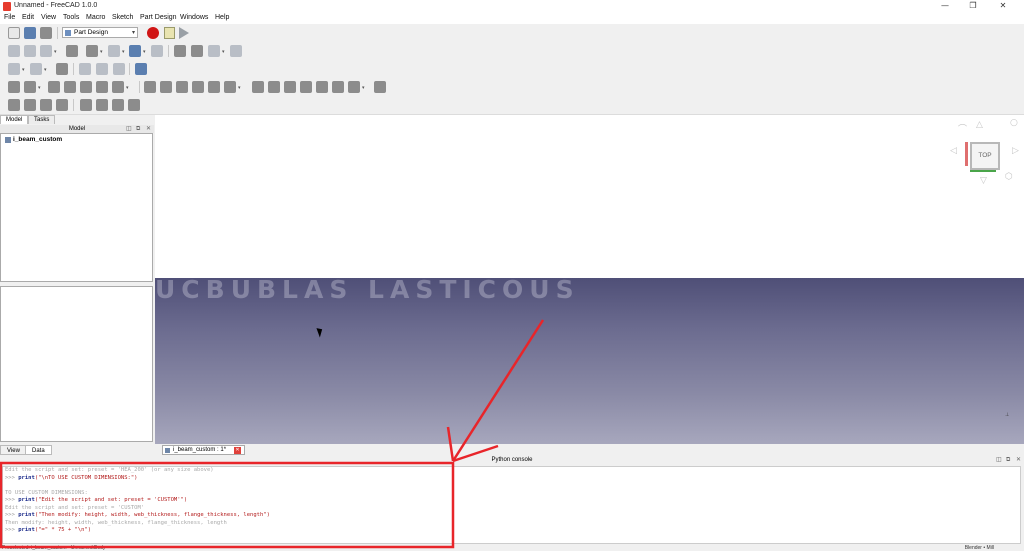  Describe the element at coordinates (46, 51) in the screenshot. I see `isometric-view-icon` at that location.